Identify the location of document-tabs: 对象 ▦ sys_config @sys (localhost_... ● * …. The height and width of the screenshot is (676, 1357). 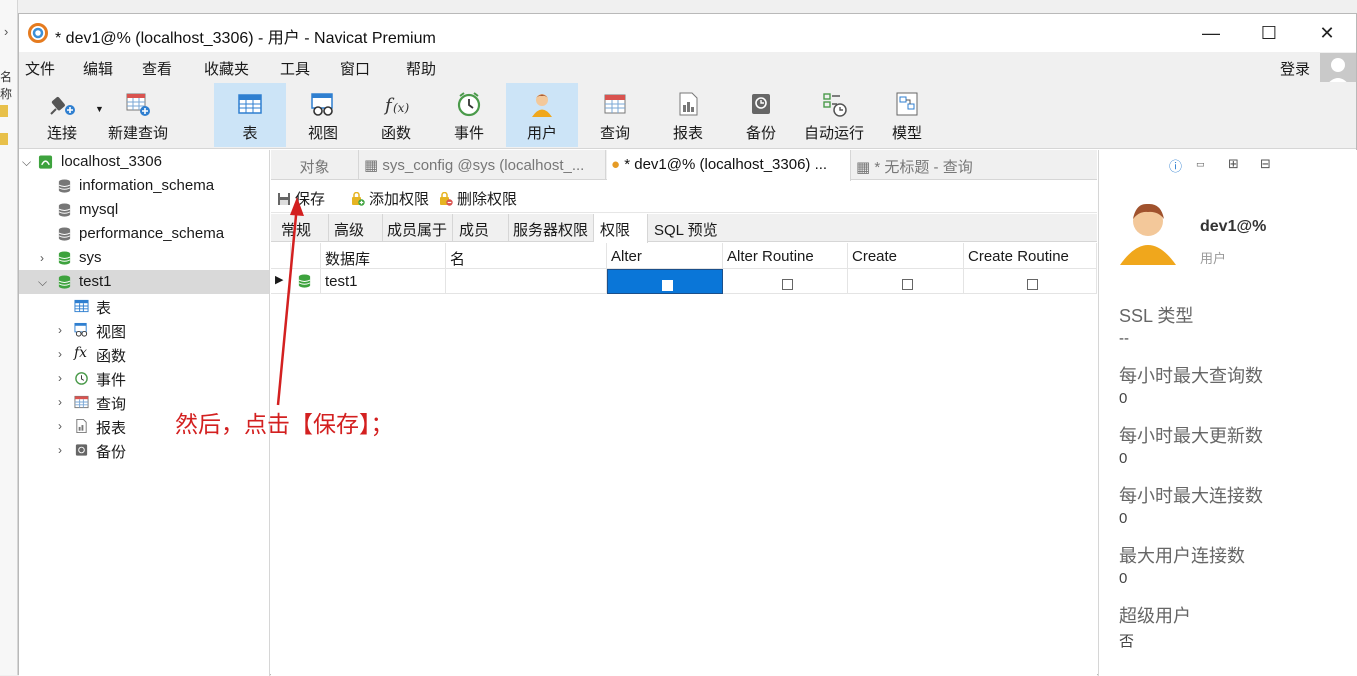
(684, 165).